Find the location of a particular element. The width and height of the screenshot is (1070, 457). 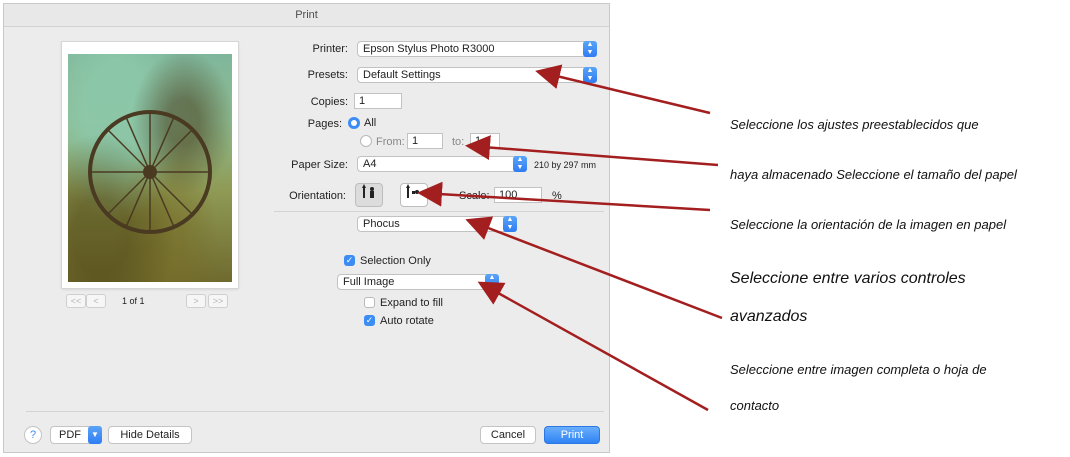

annotation-advanced-line2: avanzados is located at coordinates (769, 316).